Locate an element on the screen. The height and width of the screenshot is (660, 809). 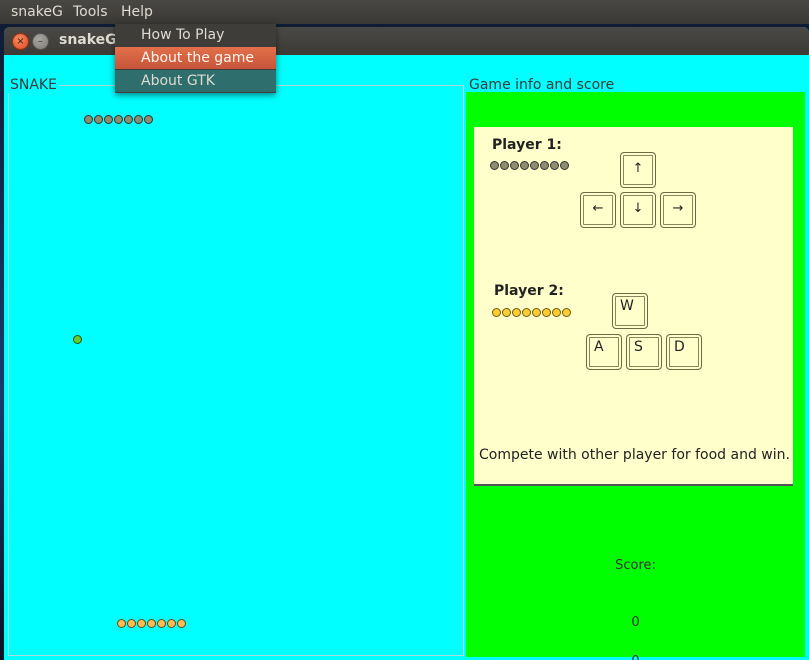
player1-snake-sample is located at coordinates (530, 165).